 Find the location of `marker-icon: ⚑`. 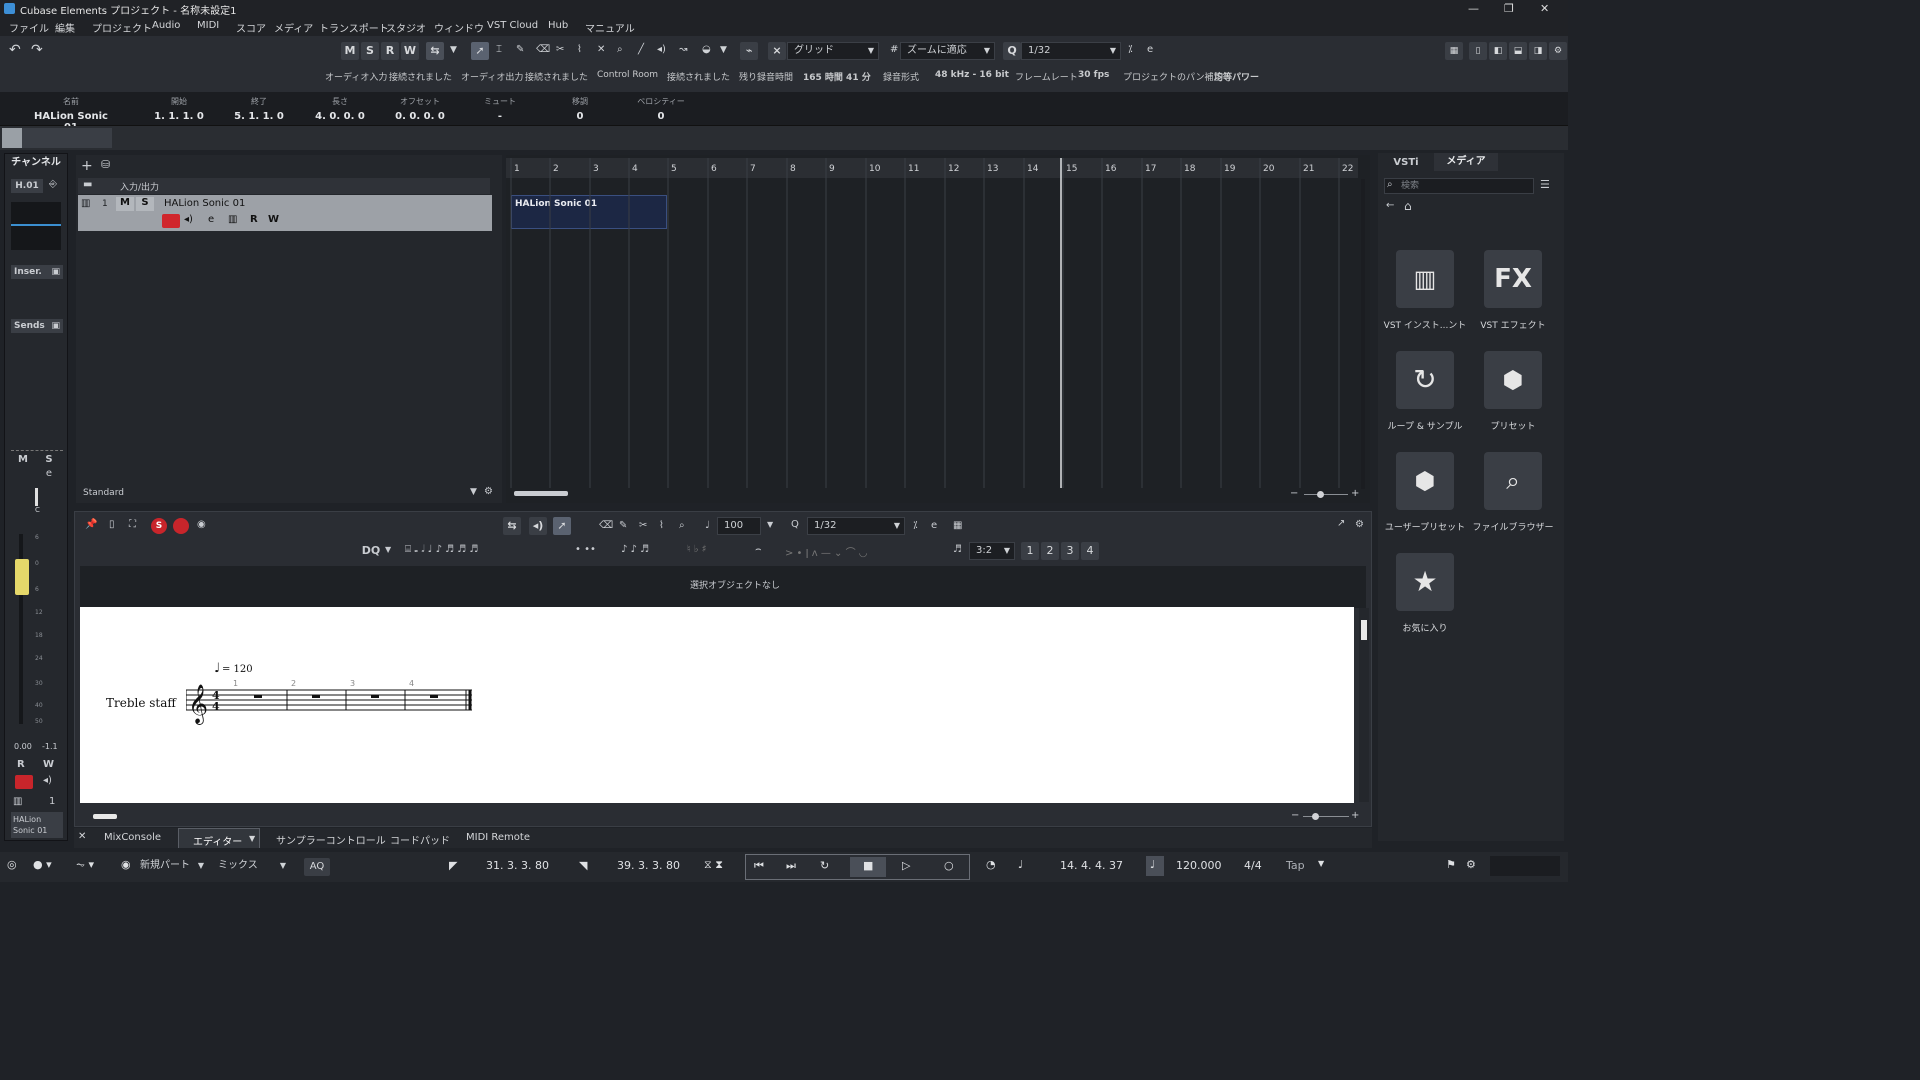

marker-icon: ⚑ is located at coordinates (1451, 864).